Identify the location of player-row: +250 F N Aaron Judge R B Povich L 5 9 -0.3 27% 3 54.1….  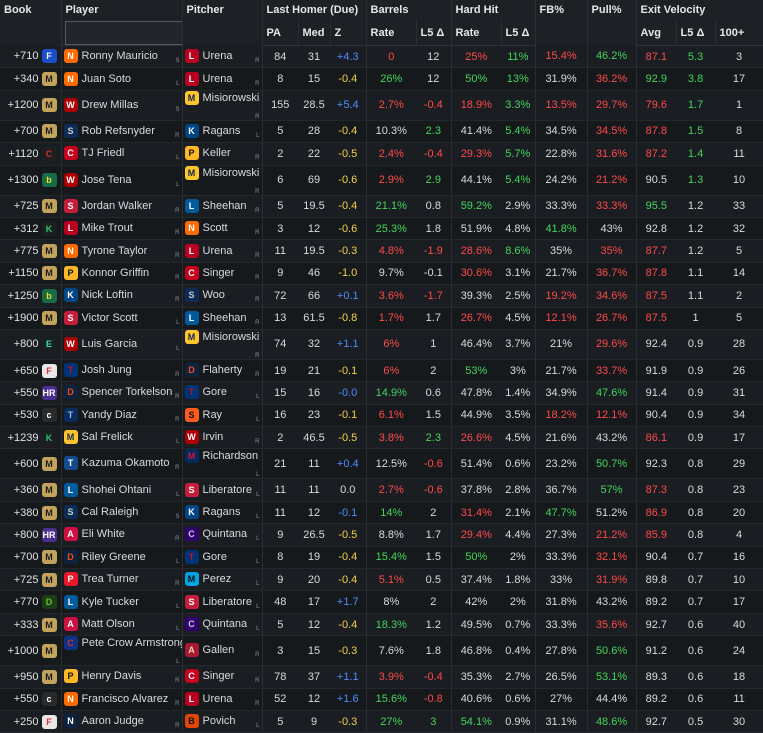
(381, 721).